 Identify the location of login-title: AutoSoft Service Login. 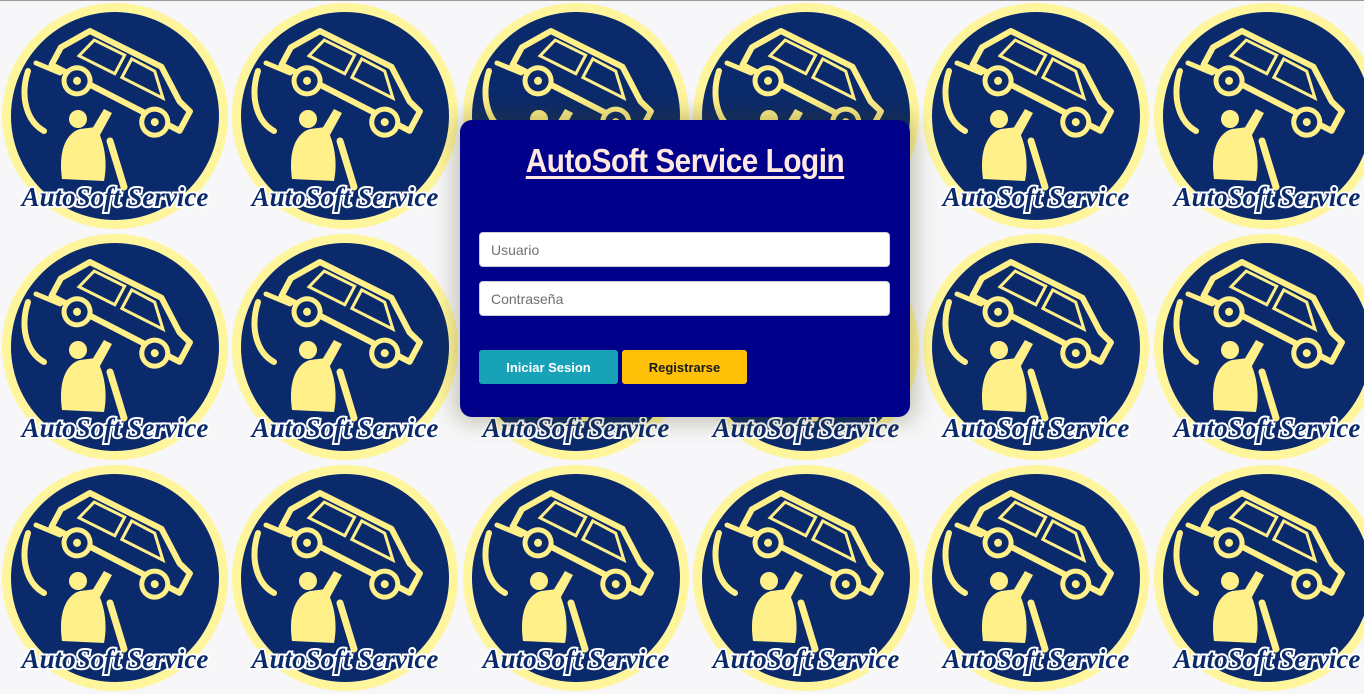
(685, 160).